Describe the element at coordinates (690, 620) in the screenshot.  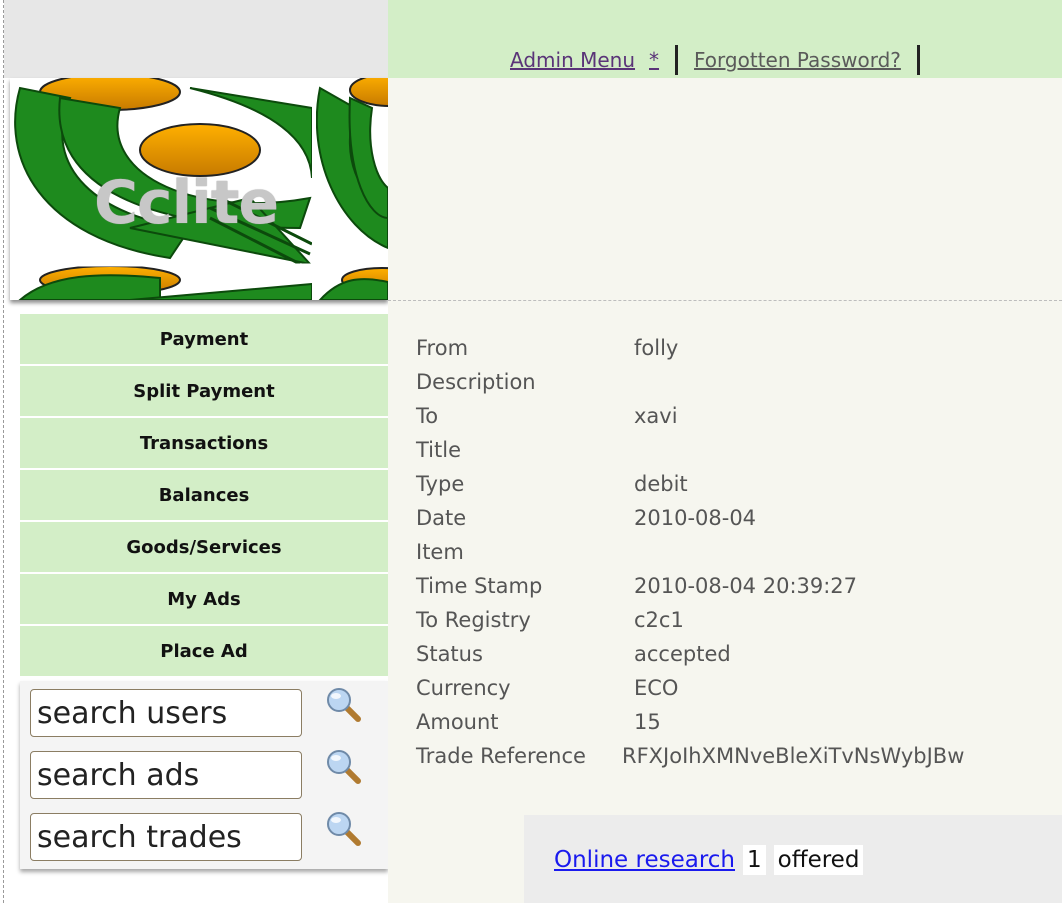
I see `detail-row-to-registry: To Registry c2c1` at that location.